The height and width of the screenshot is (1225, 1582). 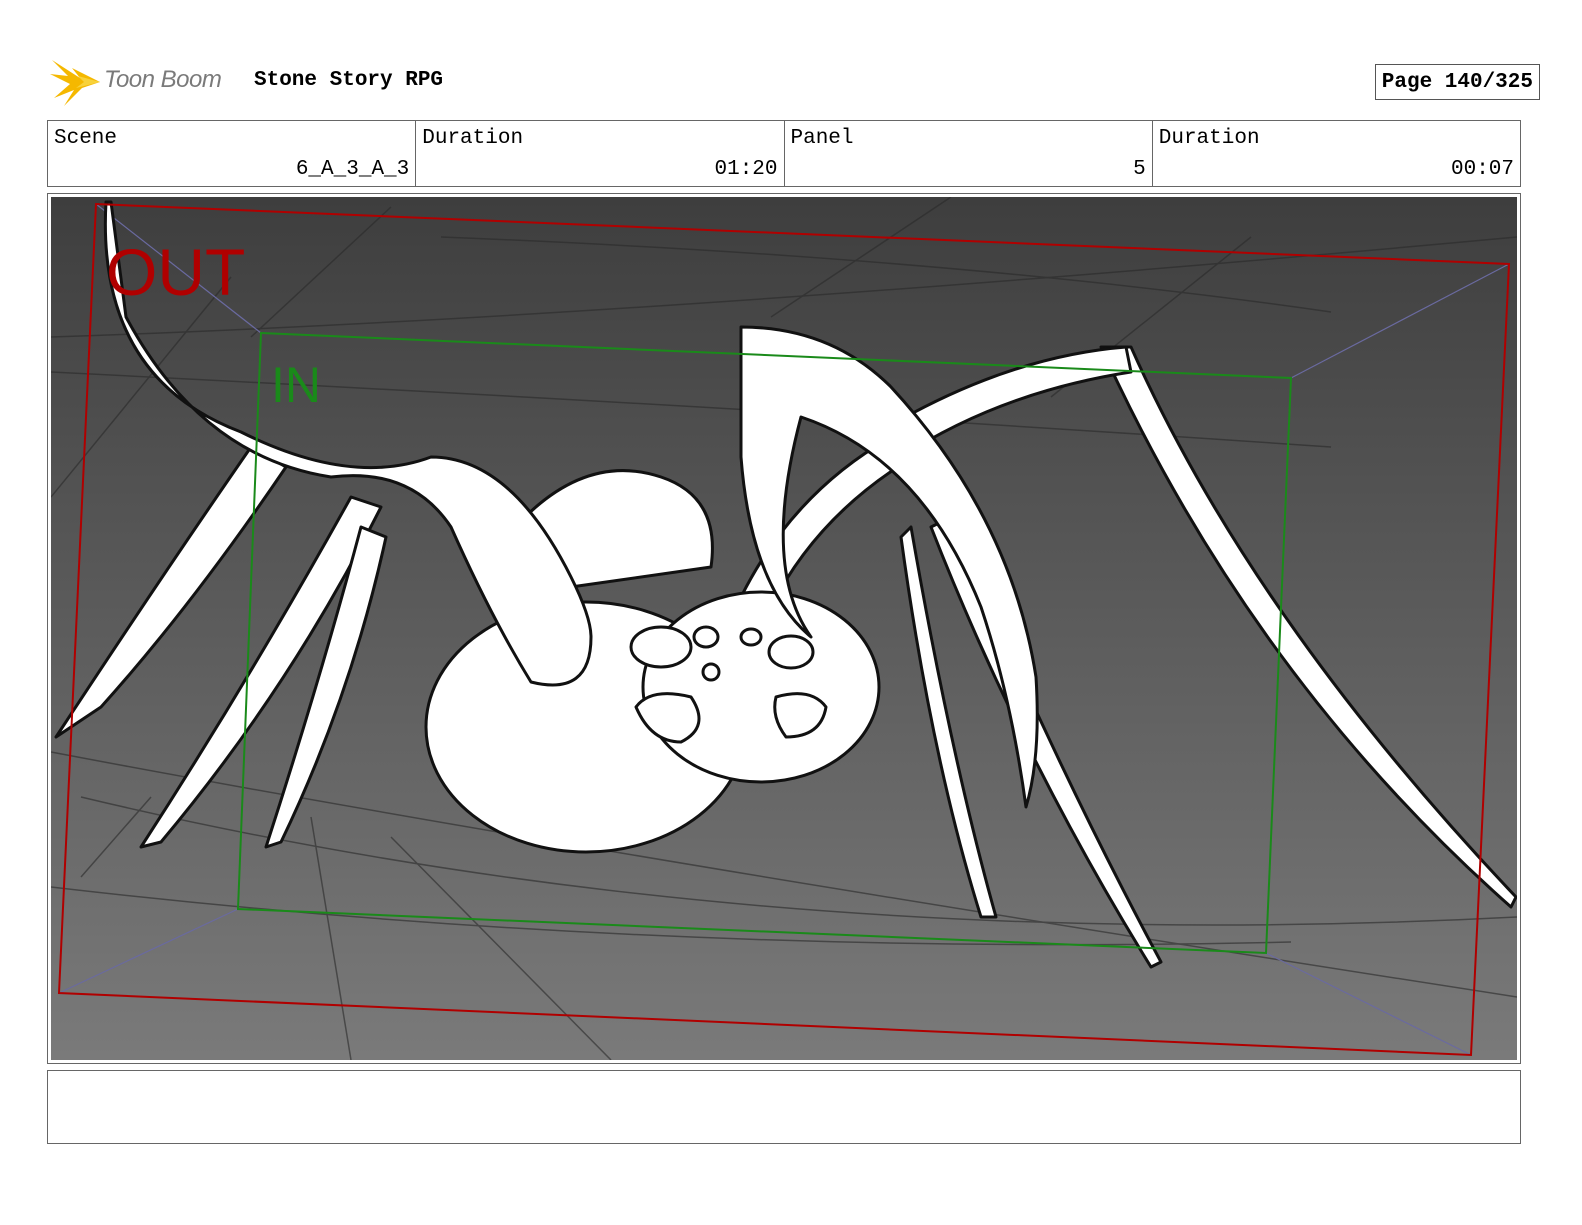 I want to click on panel-value: 5, so click(x=1139, y=169).